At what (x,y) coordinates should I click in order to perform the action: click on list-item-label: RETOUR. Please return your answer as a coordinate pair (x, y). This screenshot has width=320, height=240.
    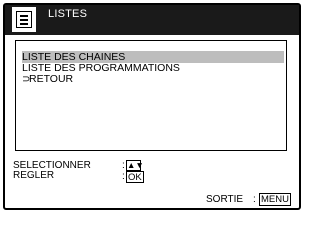
    Looking at the image, I should click on (51, 79).